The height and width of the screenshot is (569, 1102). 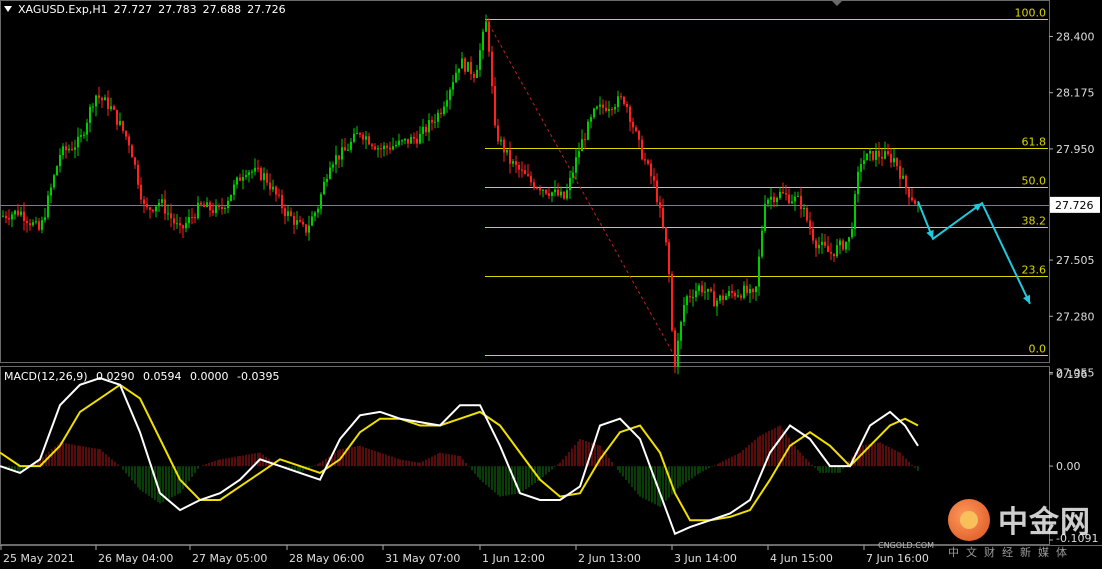 What do you see at coordinates (8, 9) in the screenshot?
I see `chart-menu-triangle-icon` at bounding box center [8, 9].